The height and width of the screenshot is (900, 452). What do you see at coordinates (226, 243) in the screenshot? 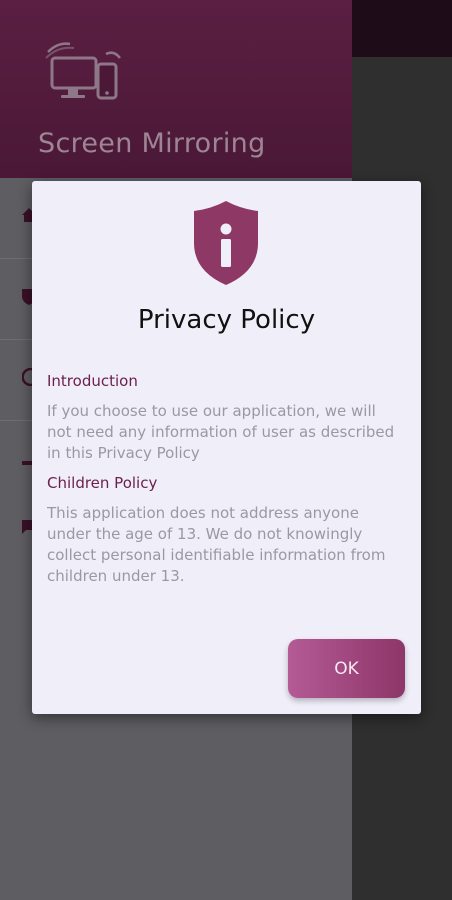
I see `shield-info-icon` at bounding box center [226, 243].